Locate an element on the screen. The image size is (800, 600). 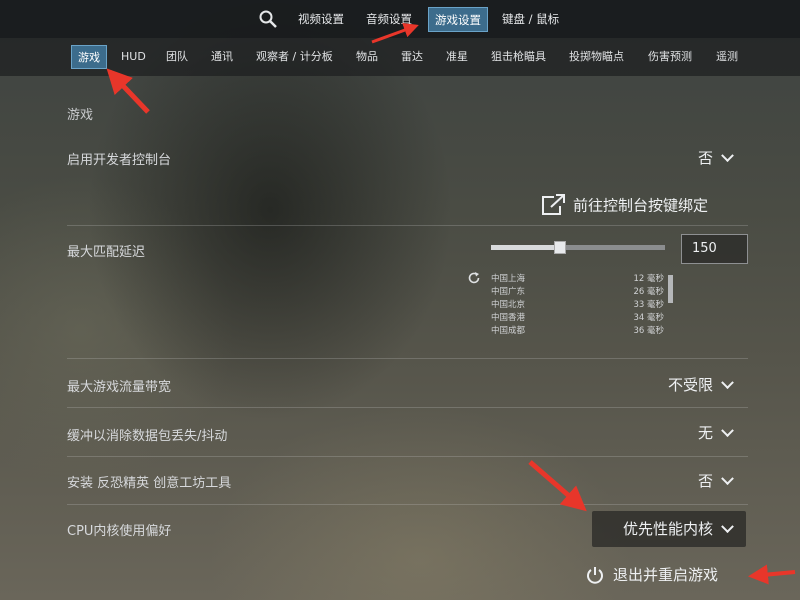
server-name: 中国北京 is located at coordinates (508, 305).